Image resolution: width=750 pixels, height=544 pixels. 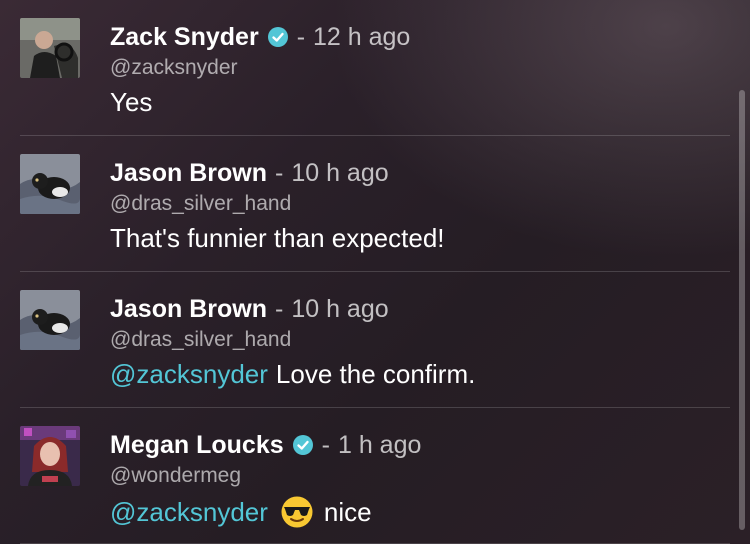 I want to click on comment-text: That's funnier than expected!, so click(x=277, y=238).